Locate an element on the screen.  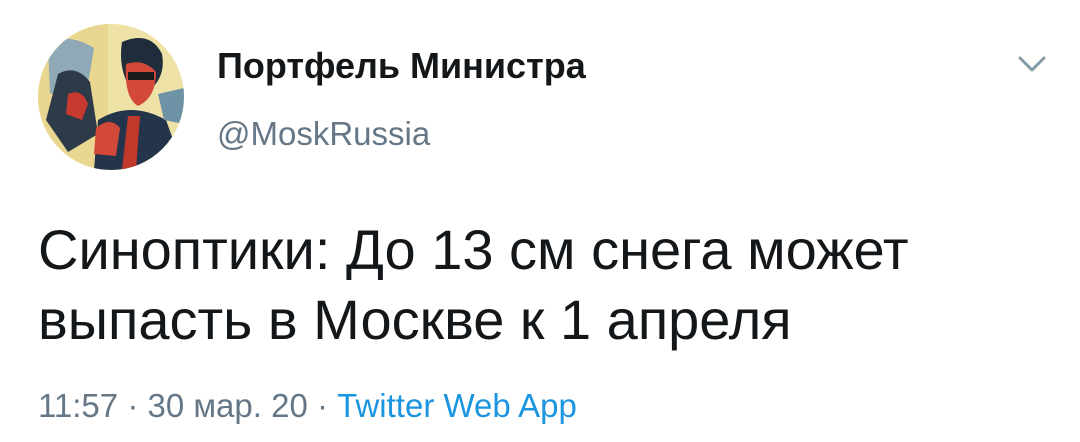
avatar-portrait-image is located at coordinates (111, 97).